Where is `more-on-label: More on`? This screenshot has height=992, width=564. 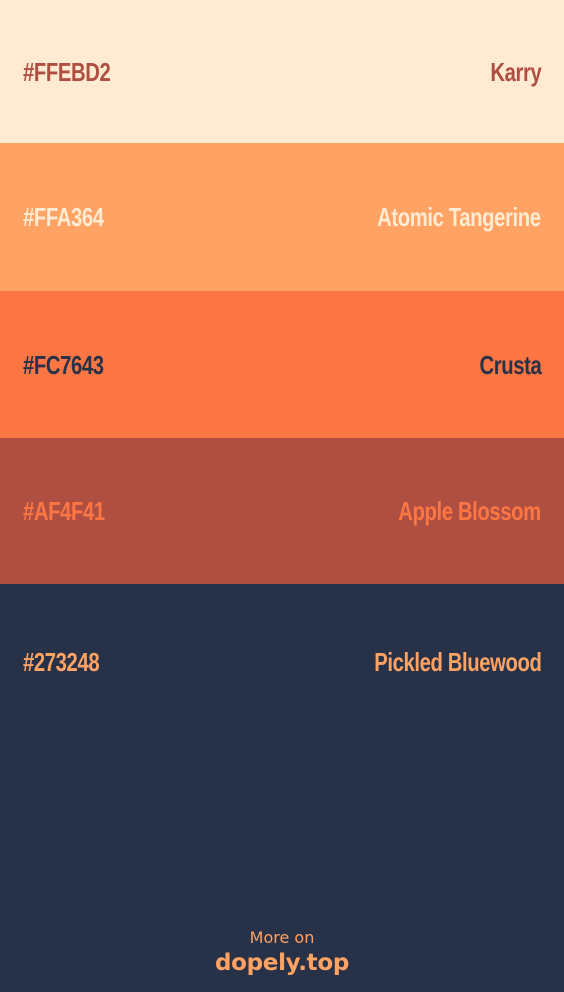 more-on-label: More on is located at coordinates (282, 937).